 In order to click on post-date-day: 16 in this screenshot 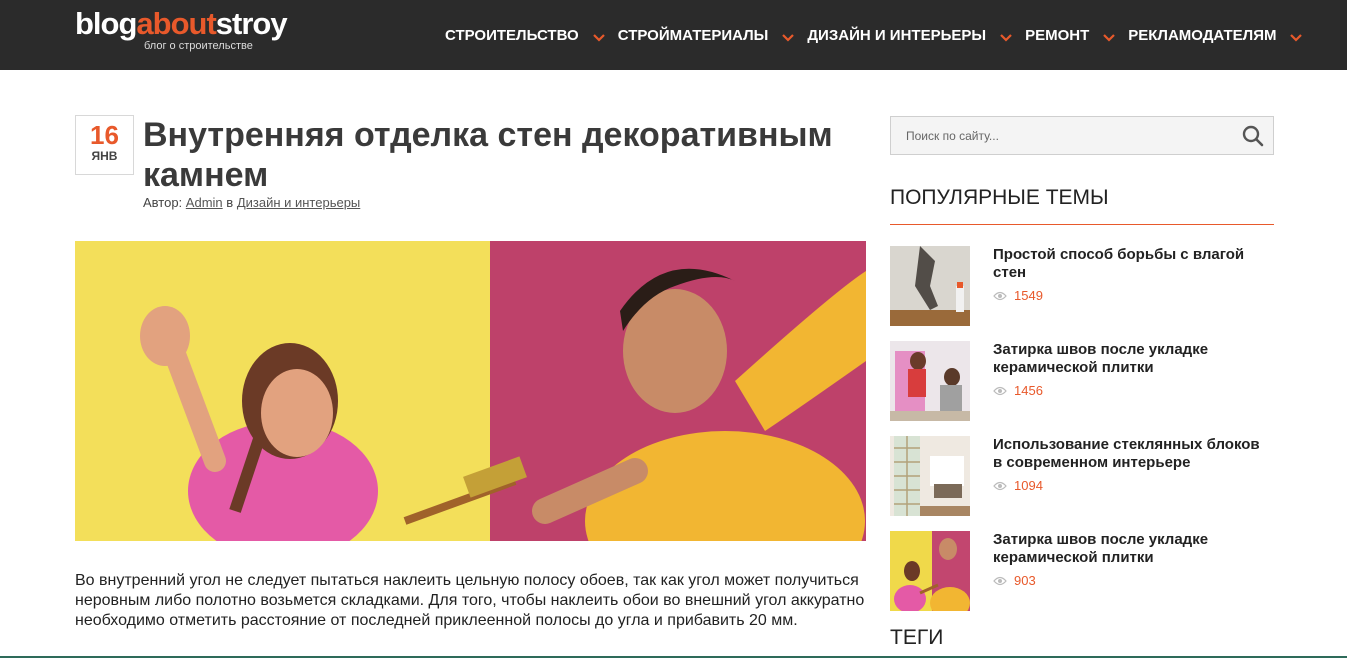, I will do `click(104, 135)`.